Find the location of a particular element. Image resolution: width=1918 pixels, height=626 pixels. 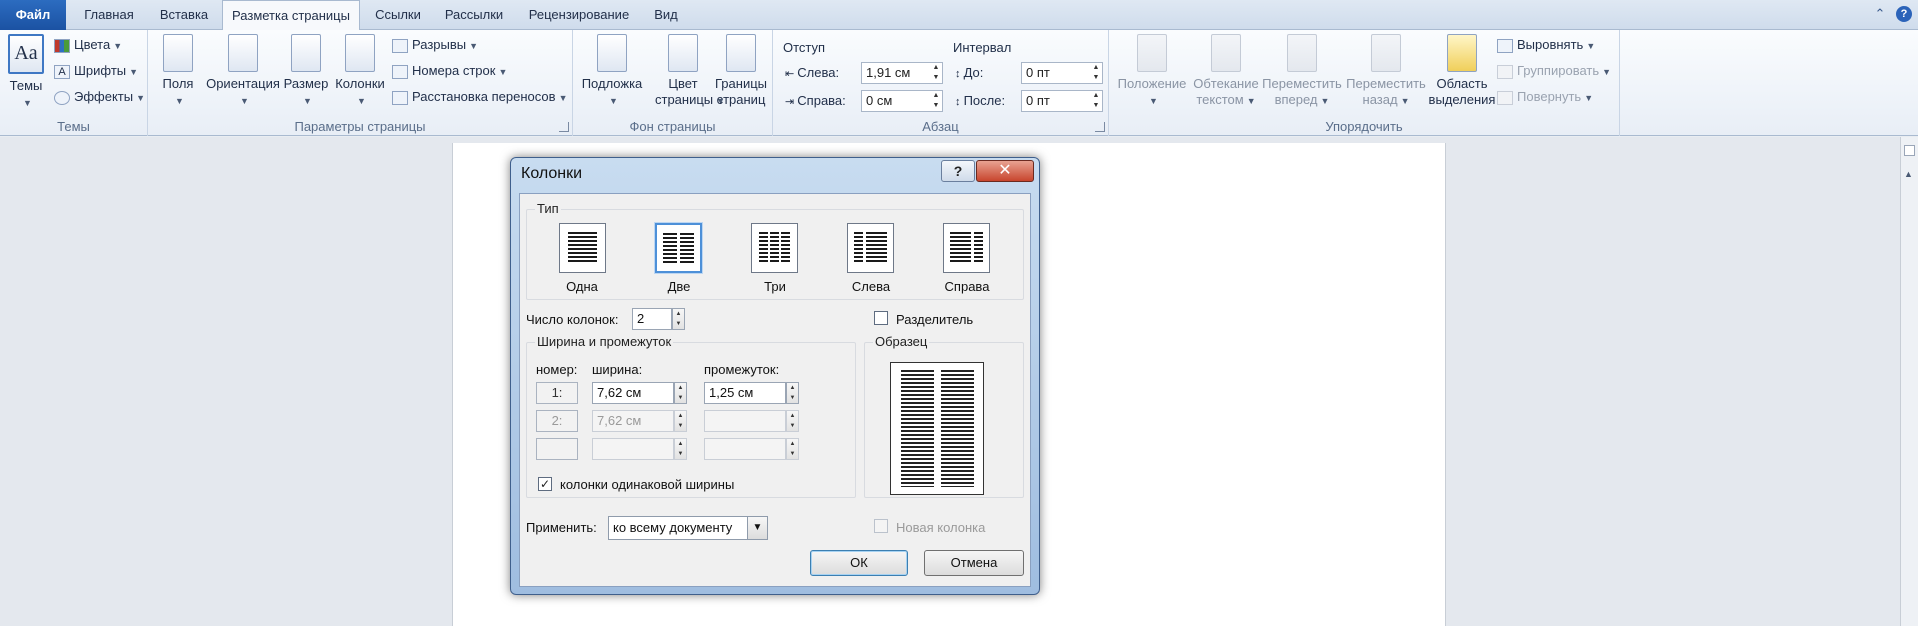

fonts-button: A Шрифты ▼ is located at coordinates (96, 71).